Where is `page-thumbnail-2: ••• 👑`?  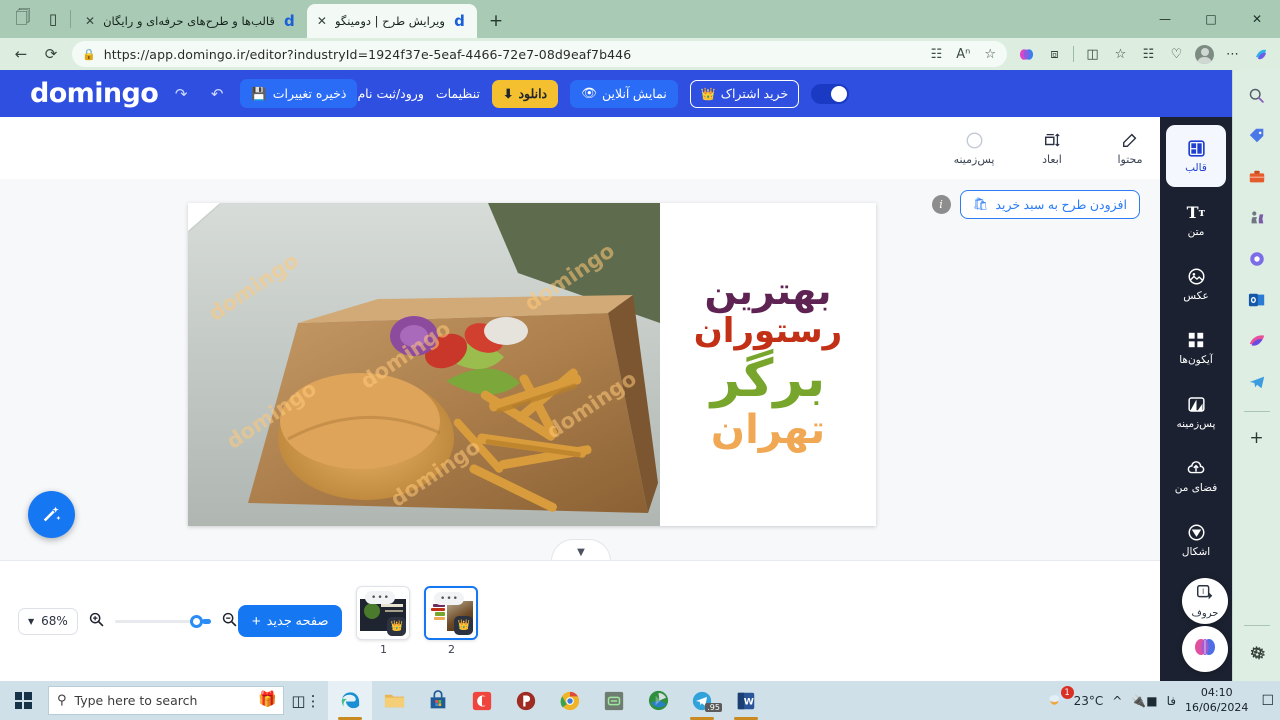
page-thumbnail-2: ••• 👑 is located at coordinates (451, 613).